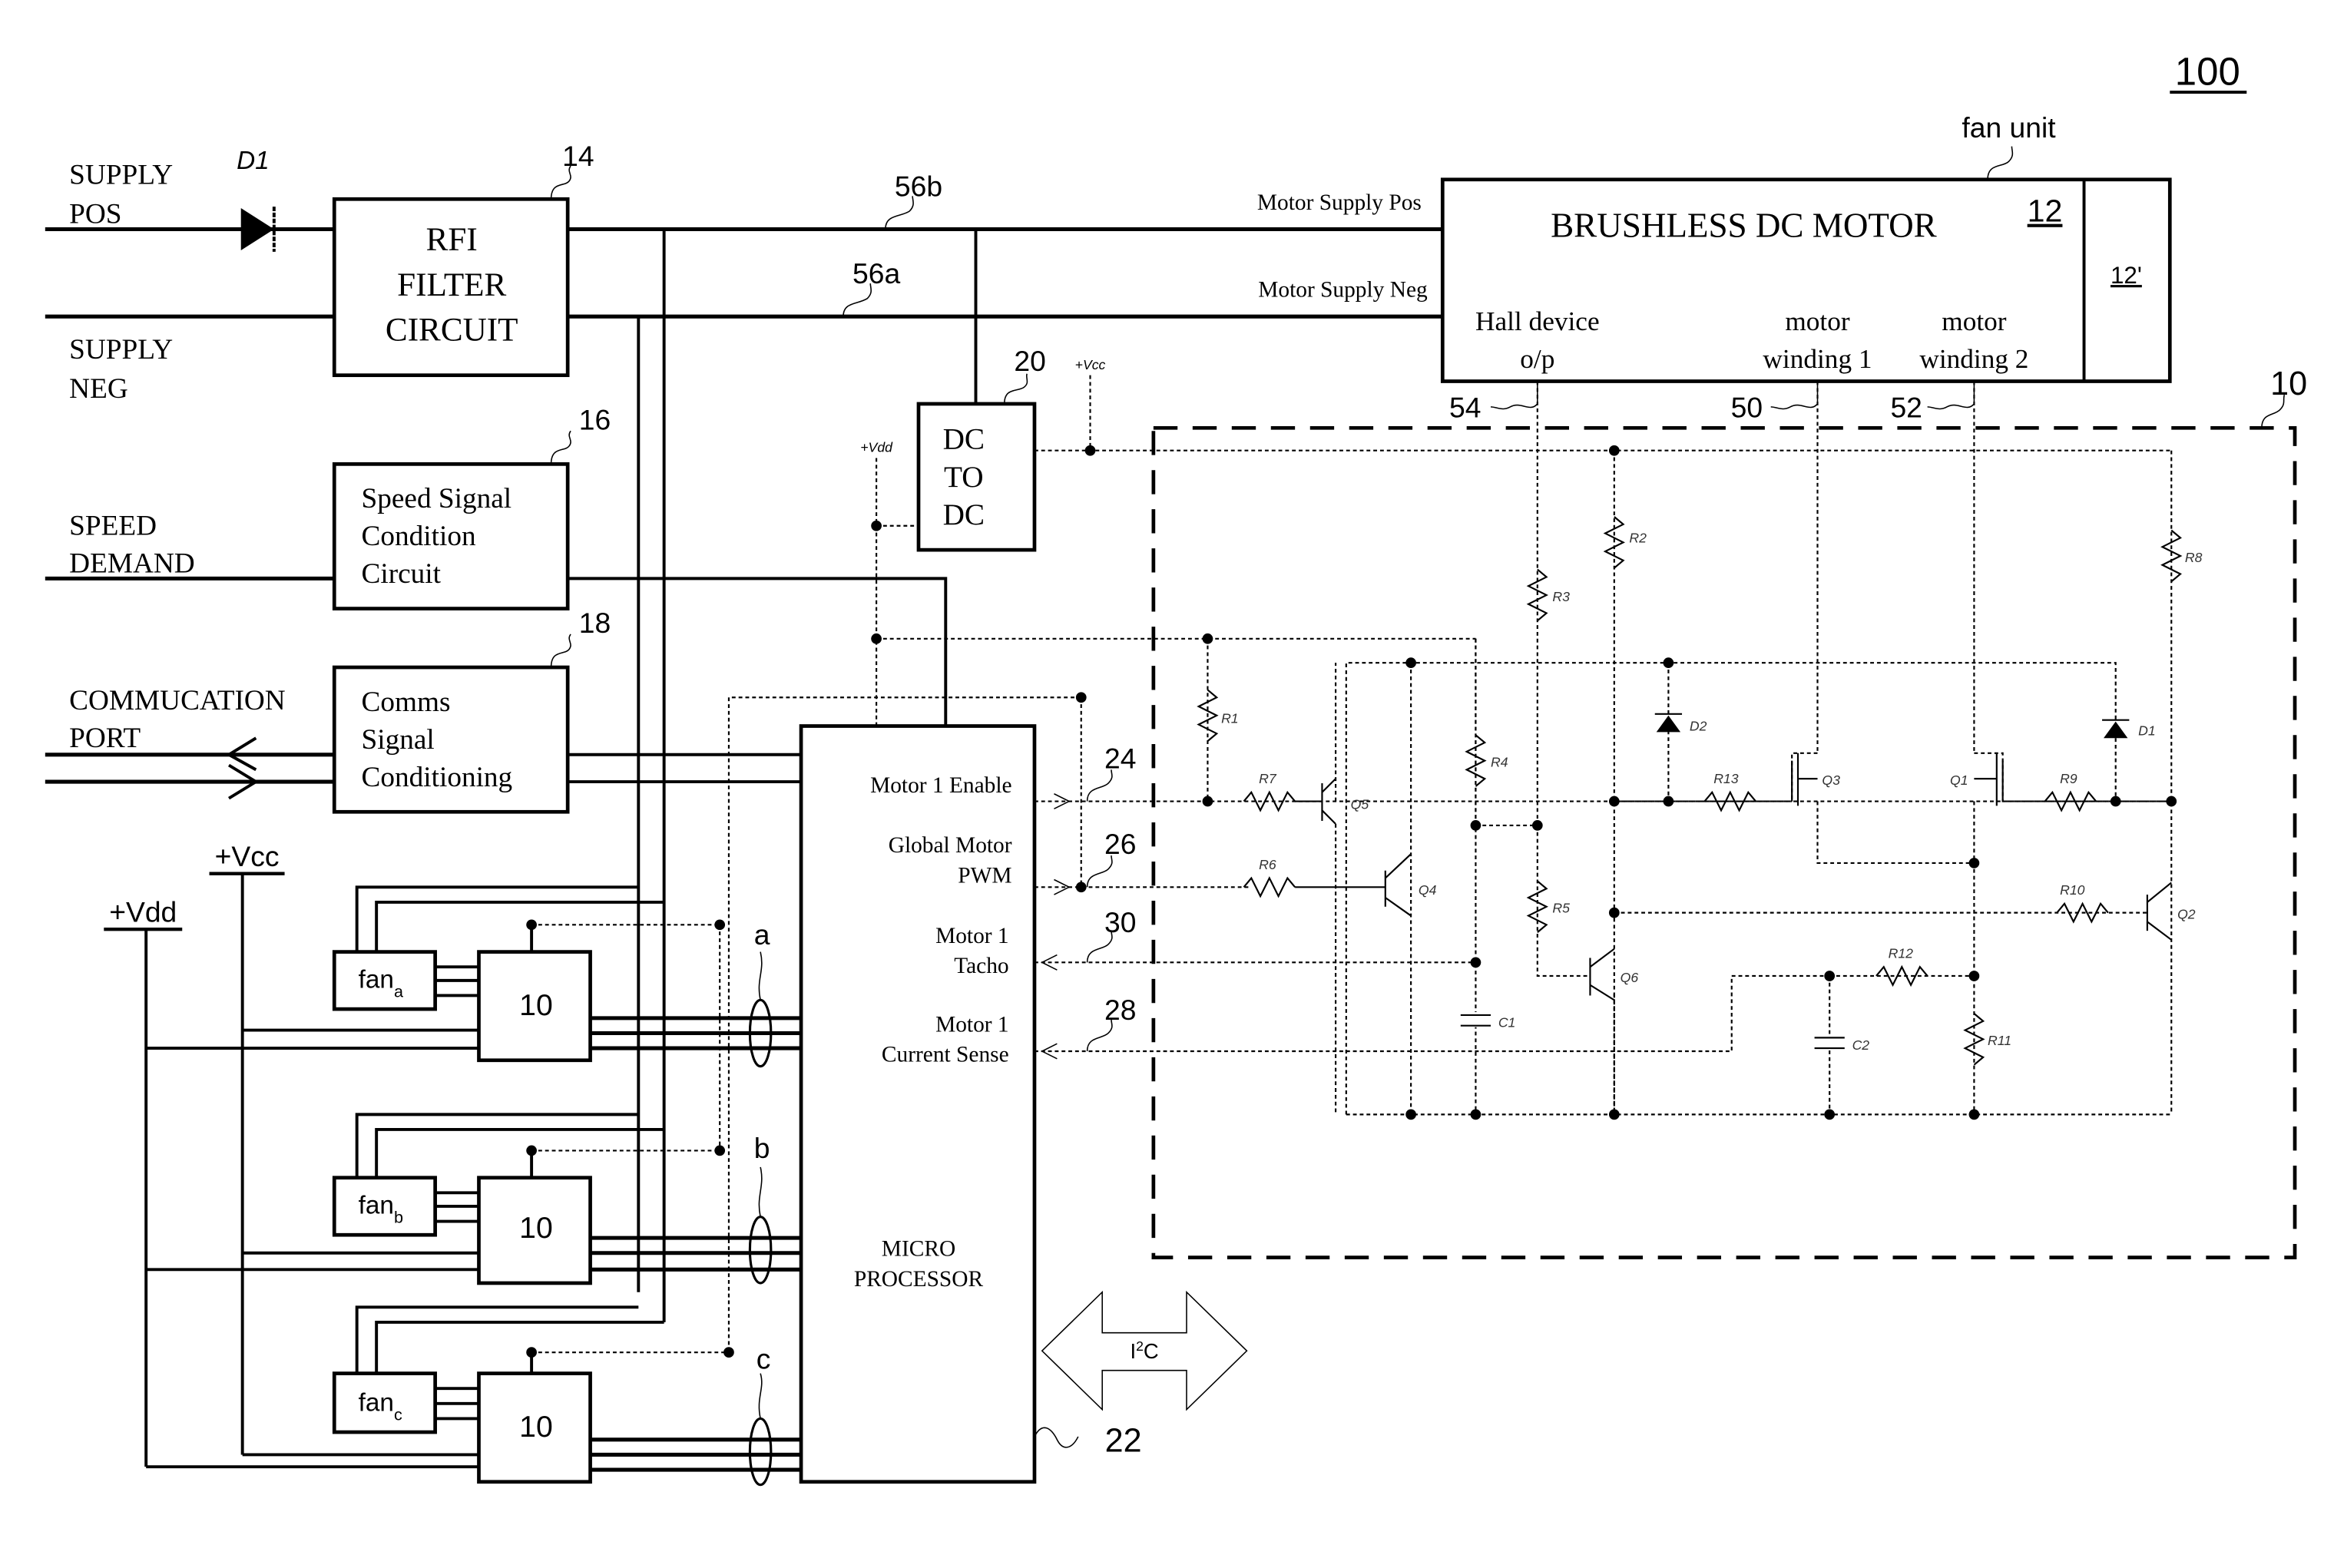 This screenshot has width=2334, height=1568. What do you see at coordinates (406, 702) in the screenshot?
I see `comms-line-1: Comms` at bounding box center [406, 702].